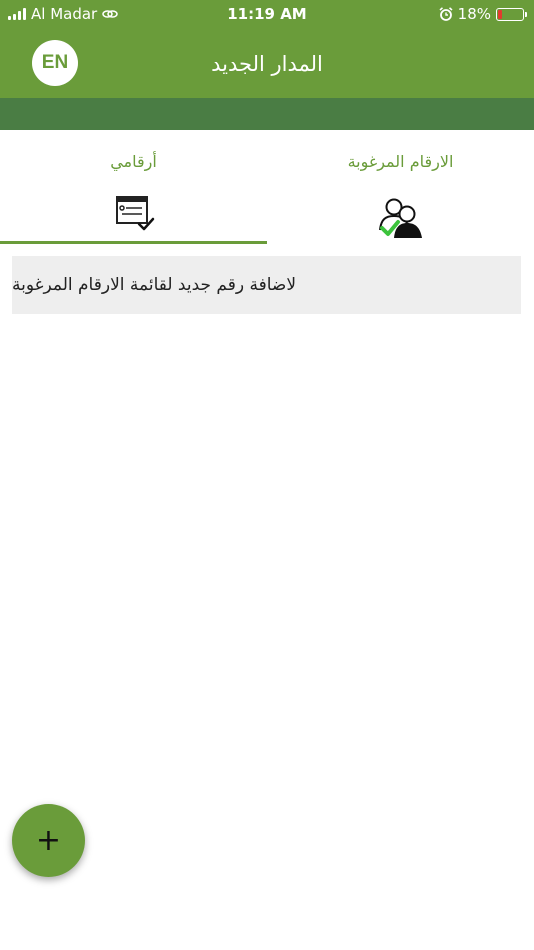 This screenshot has width=534, height=950. Describe the element at coordinates (446, 14) in the screenshot. I see `alarm-icon` at that location.